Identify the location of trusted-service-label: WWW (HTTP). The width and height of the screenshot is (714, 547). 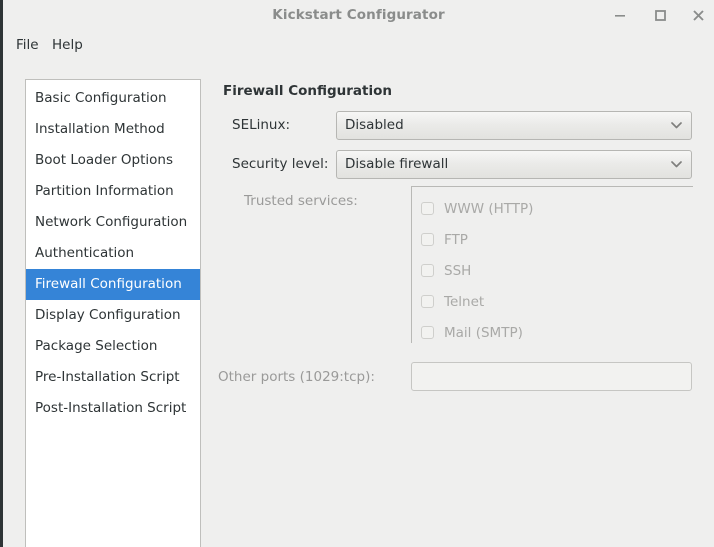
(489, 209).